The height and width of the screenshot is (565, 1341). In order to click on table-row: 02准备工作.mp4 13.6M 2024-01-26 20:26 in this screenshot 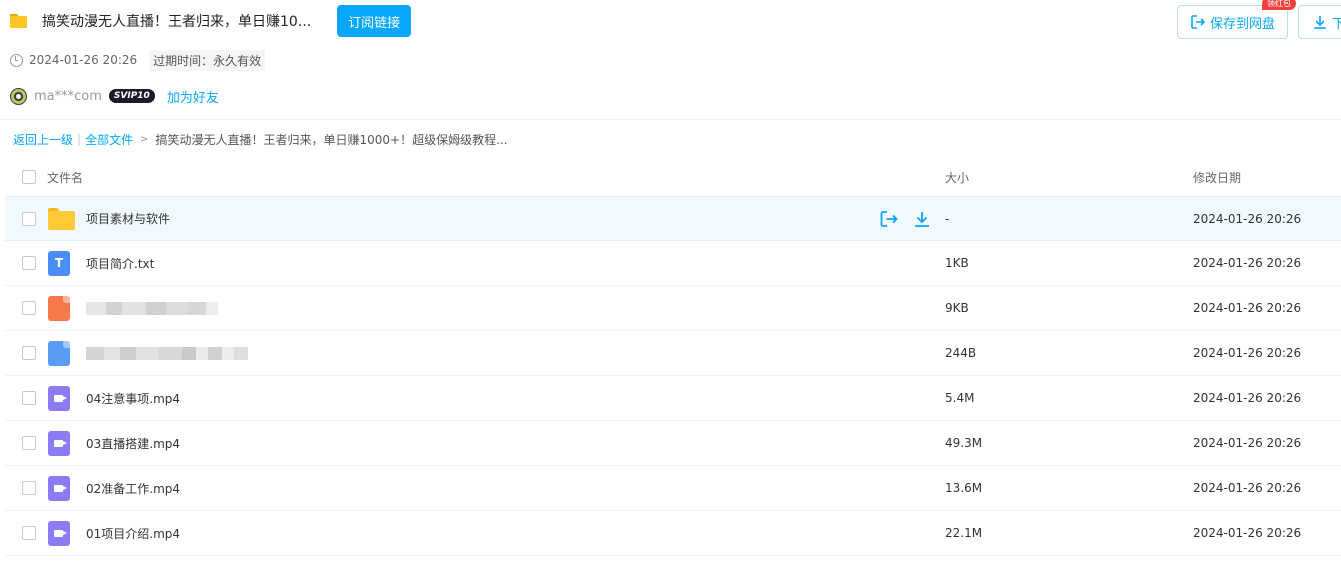, I will do `click(673, 488)`.